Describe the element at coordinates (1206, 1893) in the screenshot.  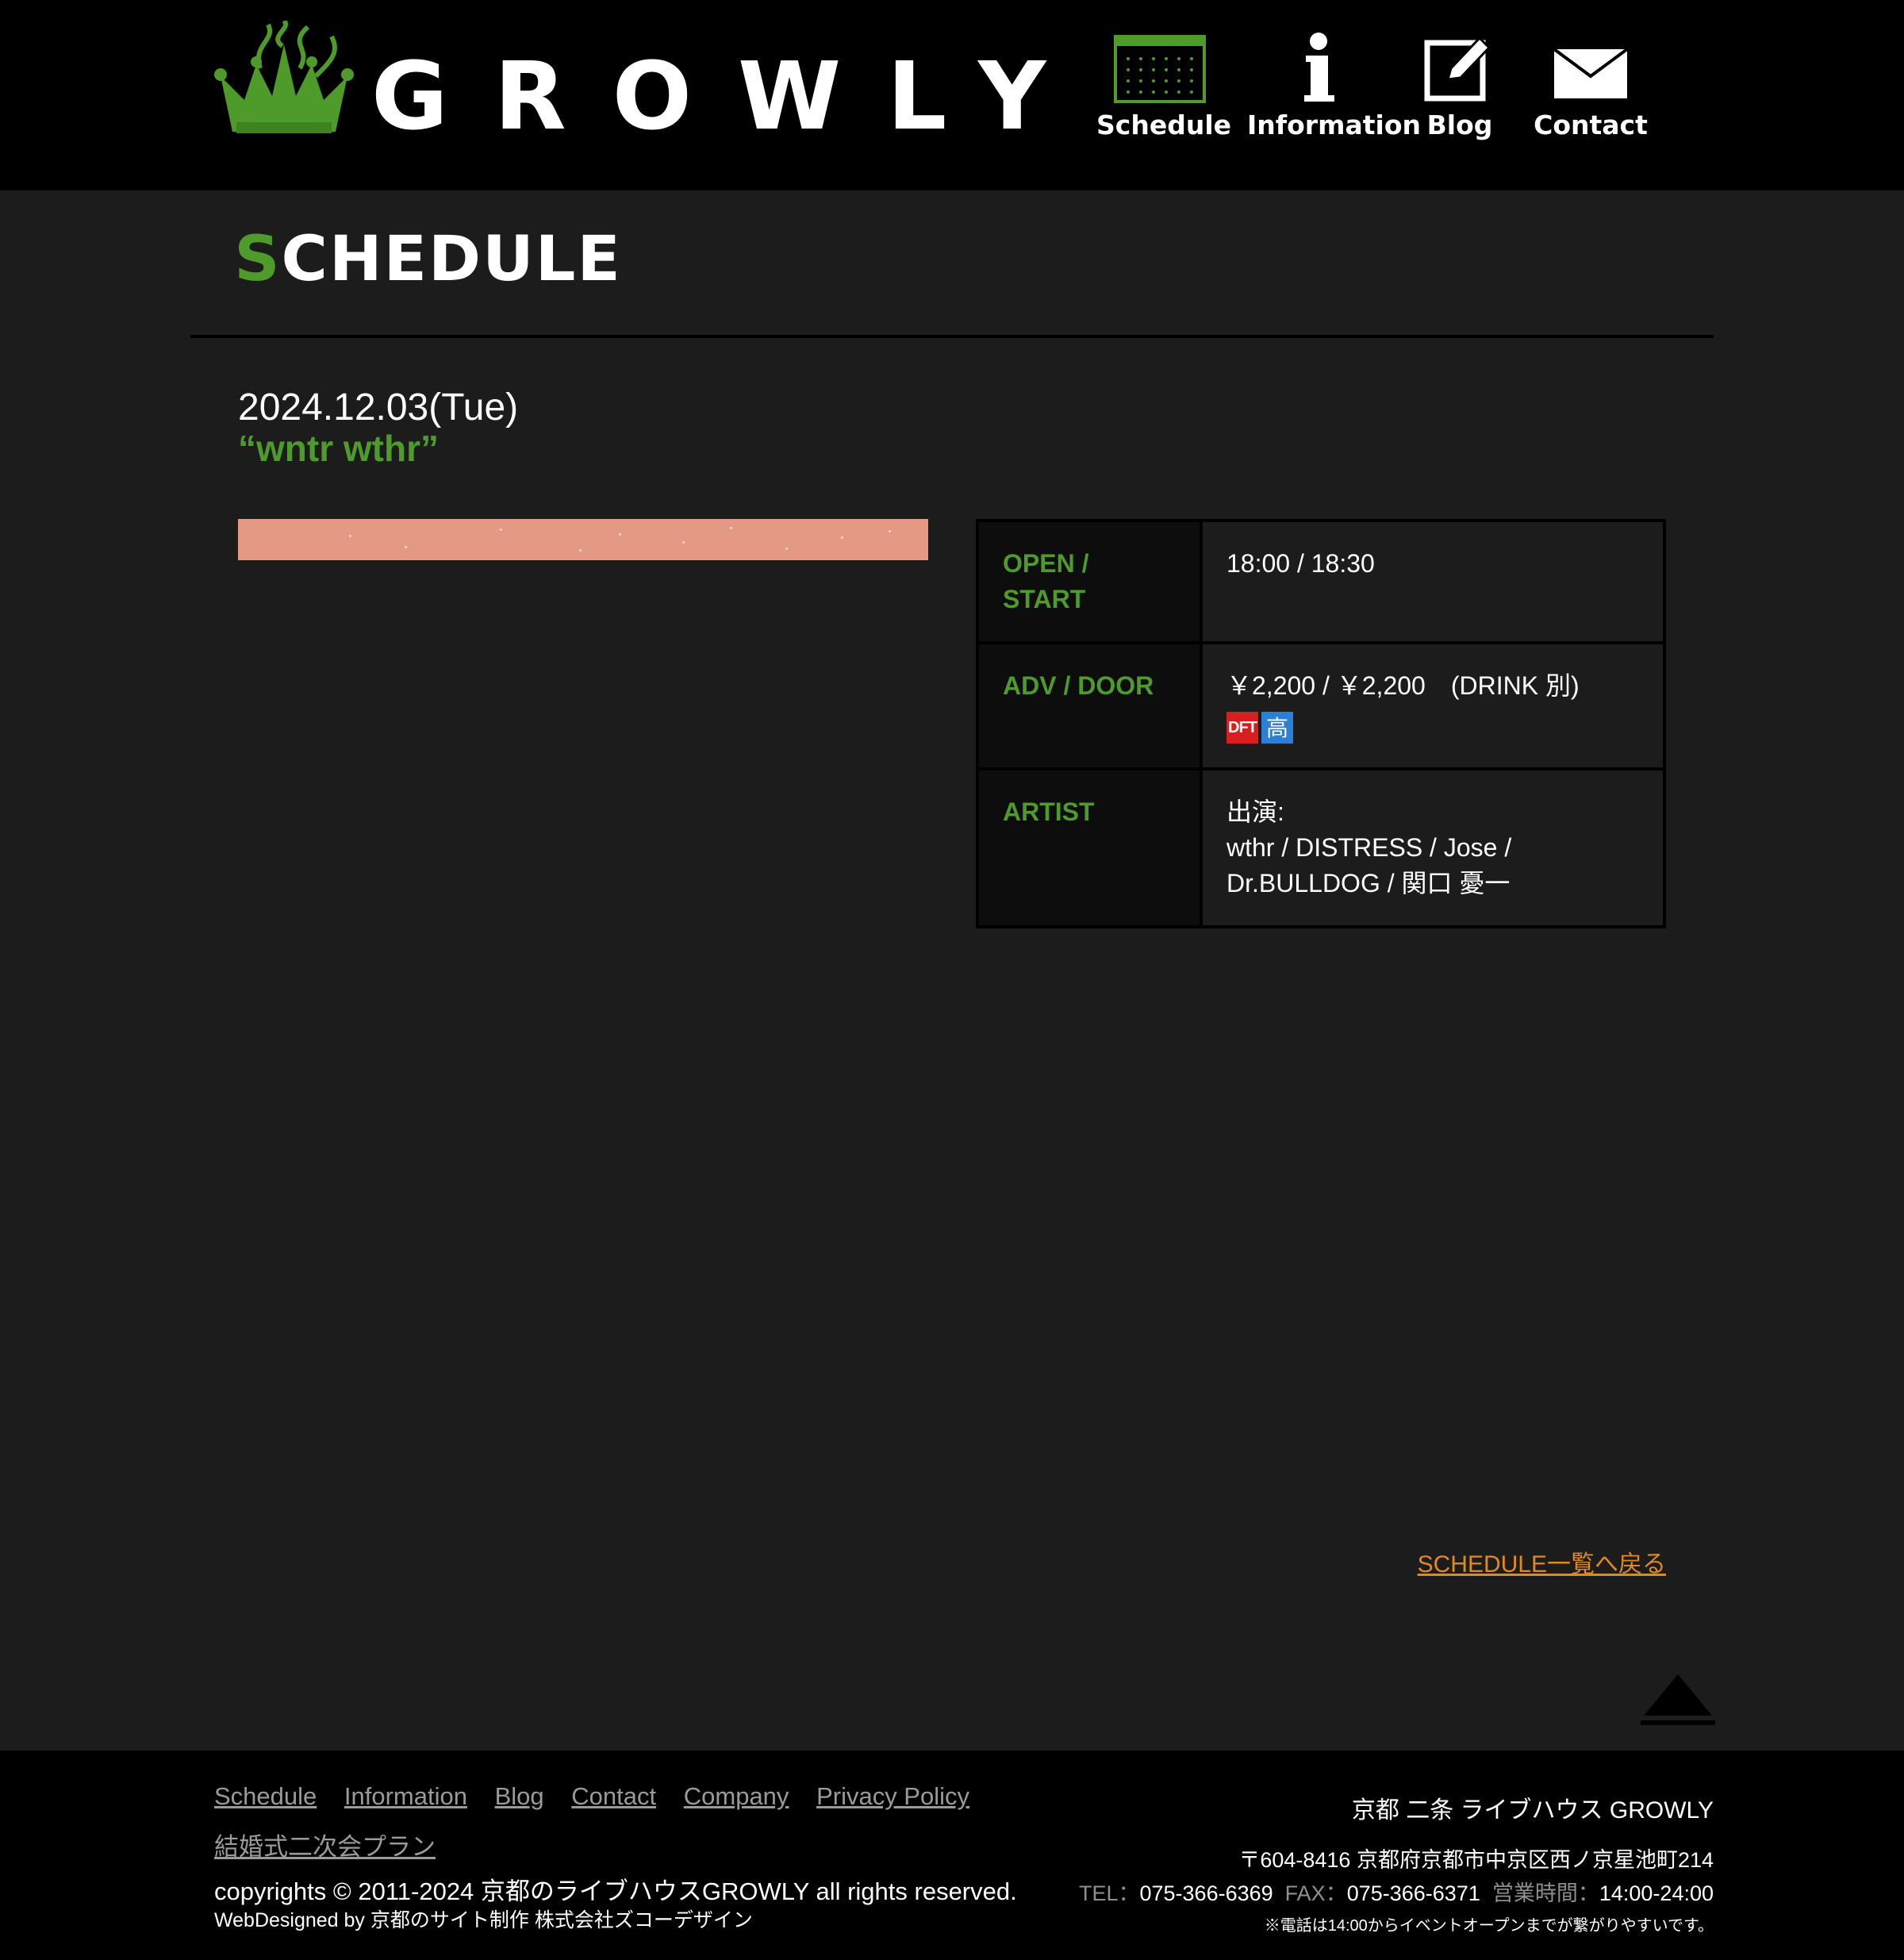
I see `tel-number: 075-366-6369` at that location.